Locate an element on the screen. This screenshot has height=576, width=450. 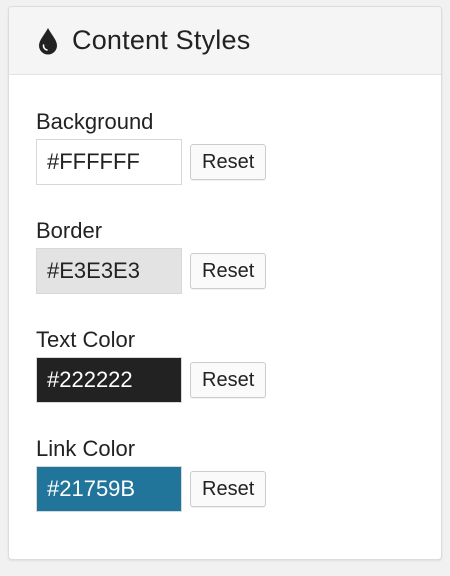
background-reset-button: Reset is located at coordinates (228, 162).